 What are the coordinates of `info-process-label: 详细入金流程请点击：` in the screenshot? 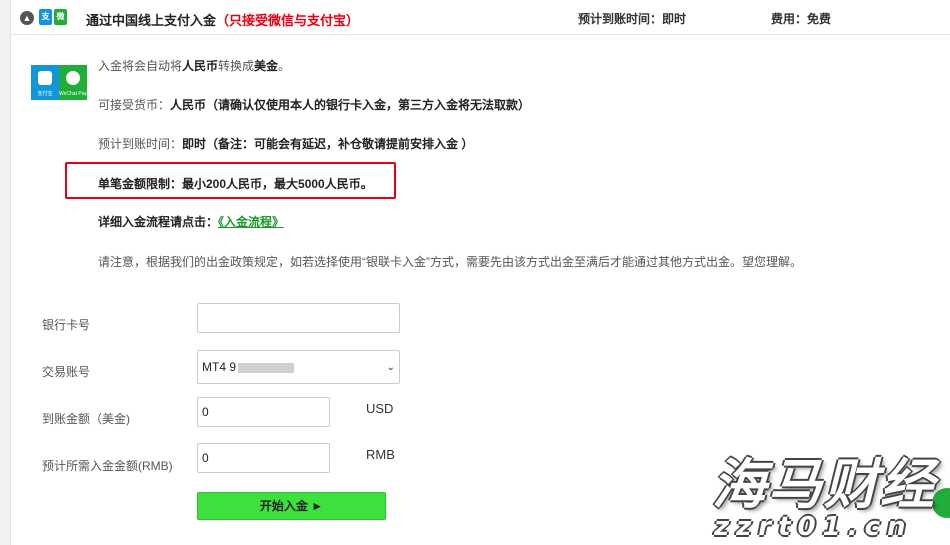 It's located at (158, 222).